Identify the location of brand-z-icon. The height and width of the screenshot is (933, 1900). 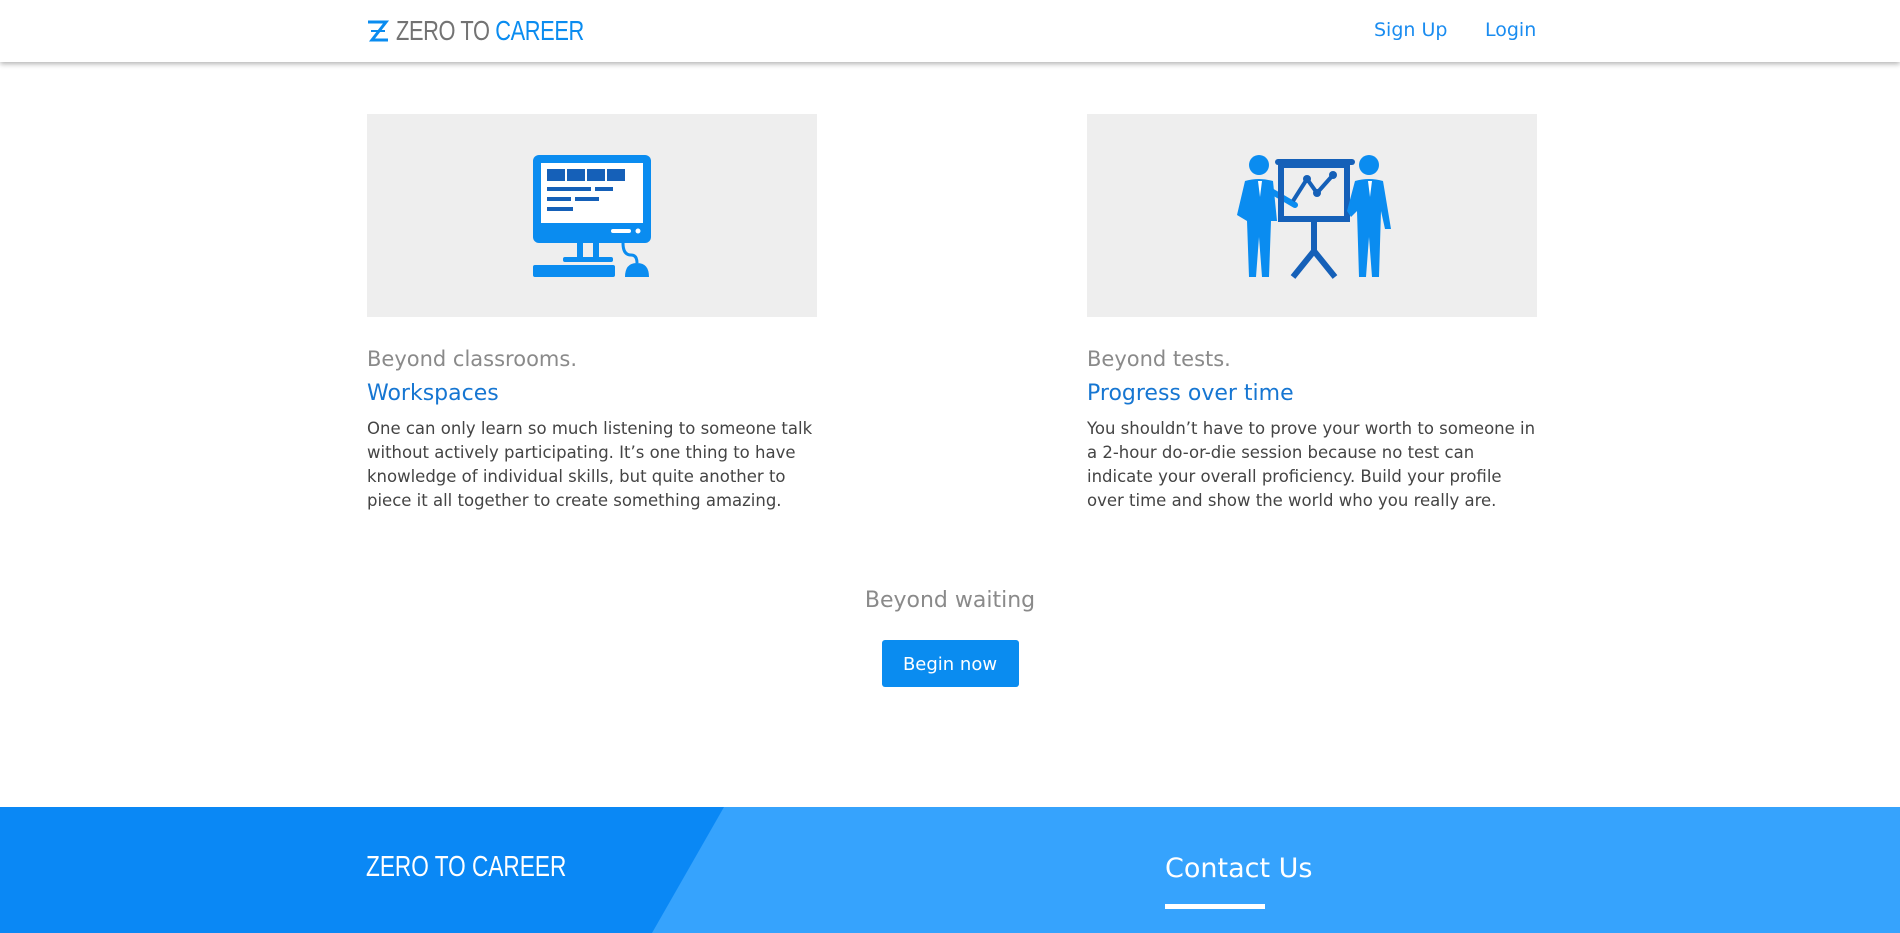
(379, 31).